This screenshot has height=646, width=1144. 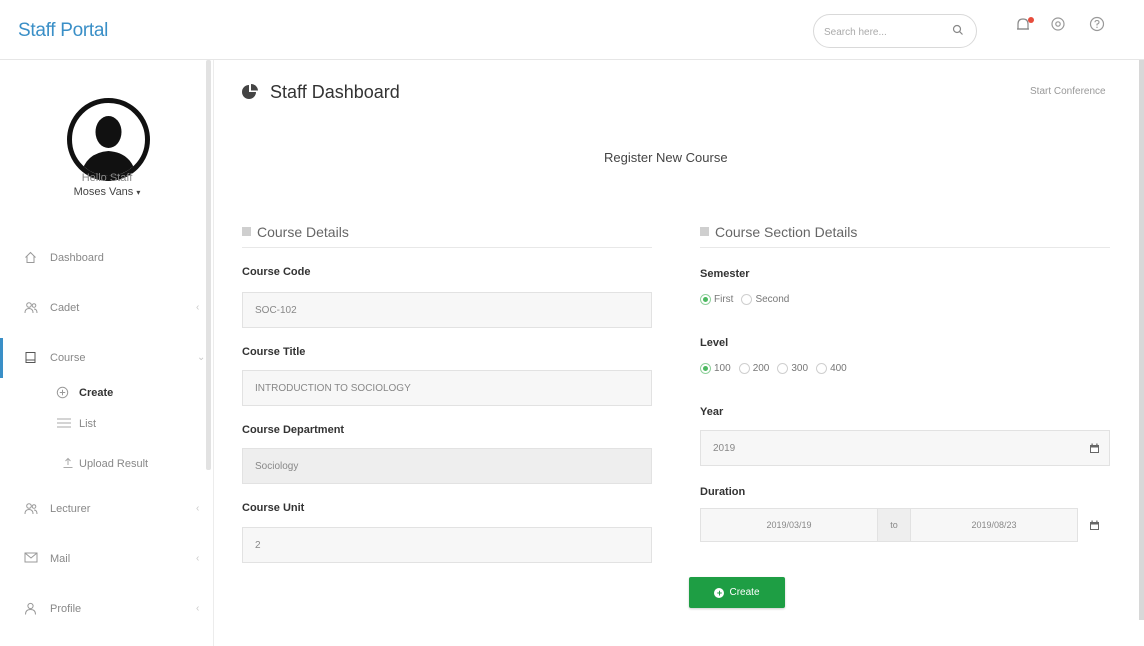 What do you see at coordinates (894, 525) in the screenshot?
I see `duration-to-addon: to` at bounding box center [894, 525].